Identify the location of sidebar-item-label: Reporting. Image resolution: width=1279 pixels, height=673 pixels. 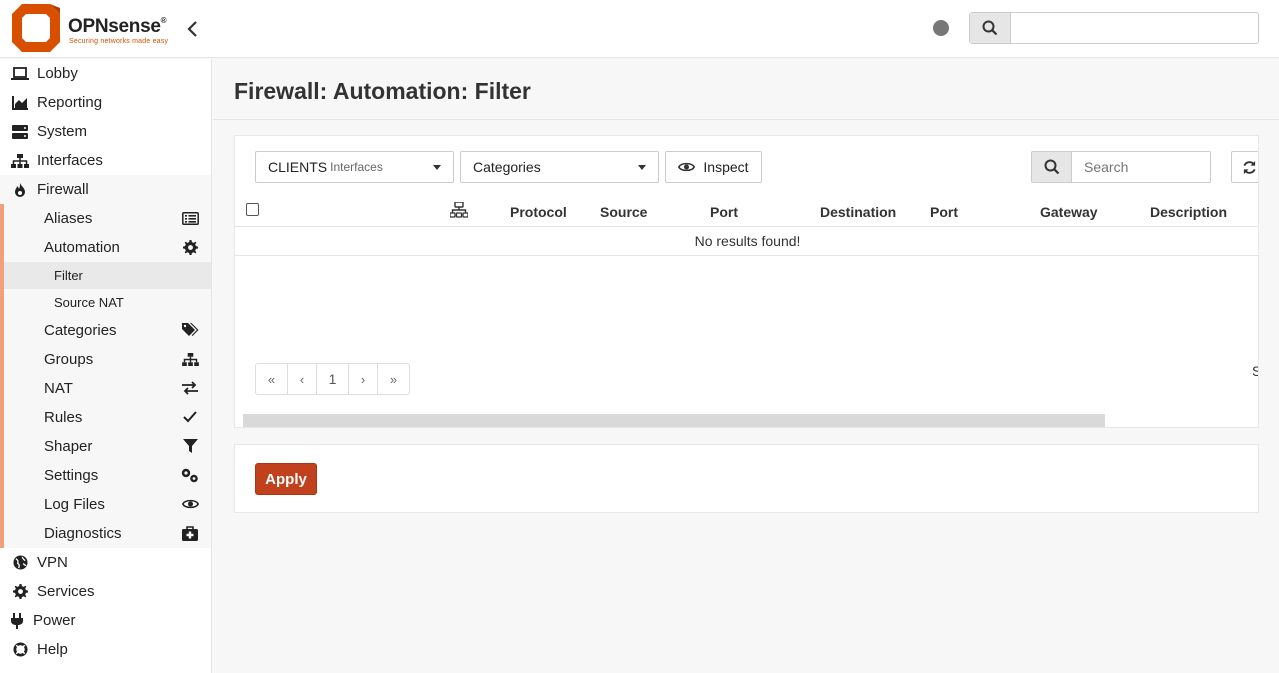
(70, 102).